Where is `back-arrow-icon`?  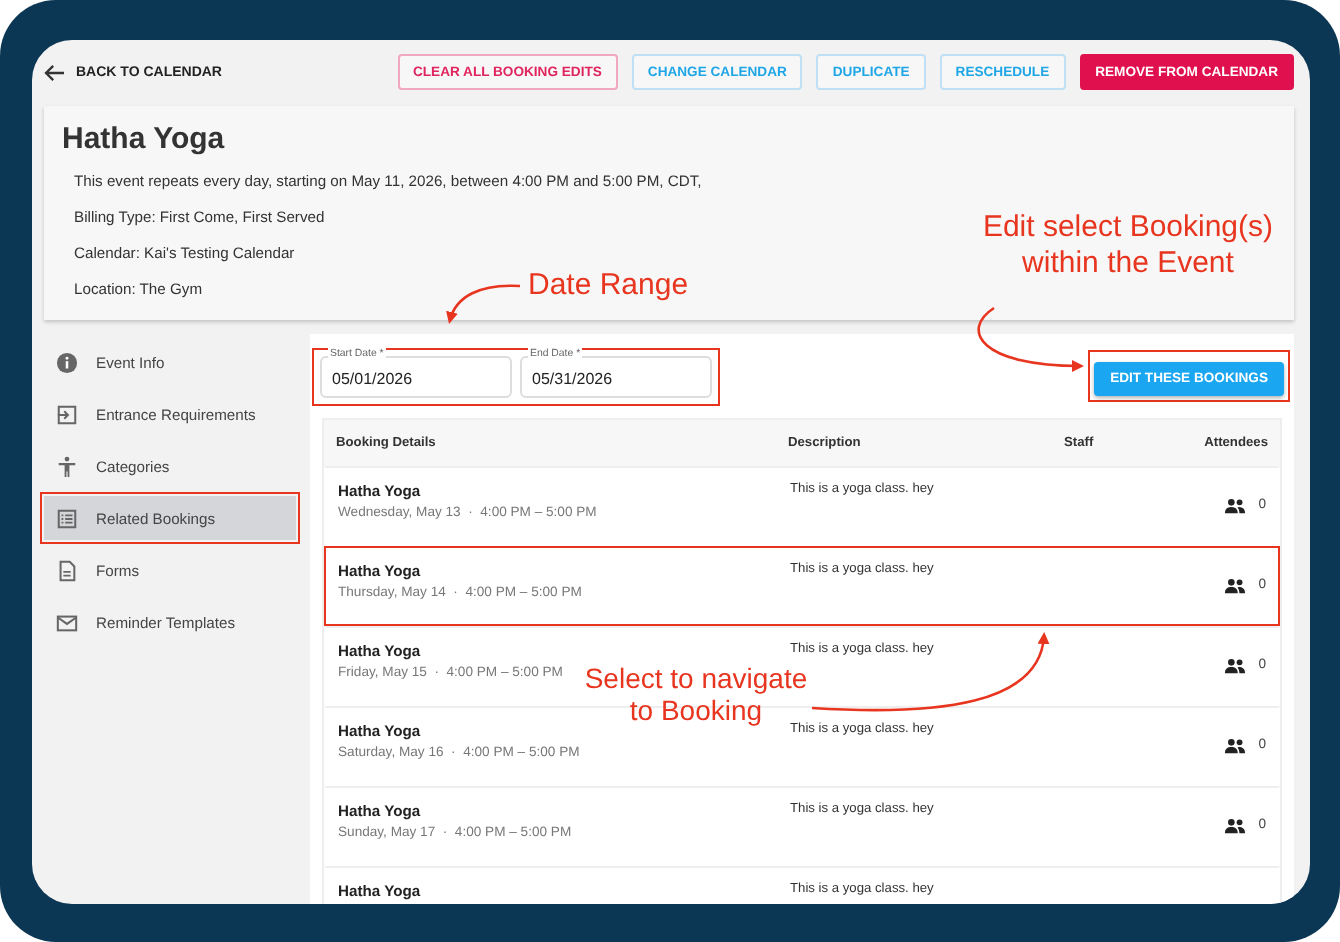
back-arrow-icon is located at coordinates (55, 72).